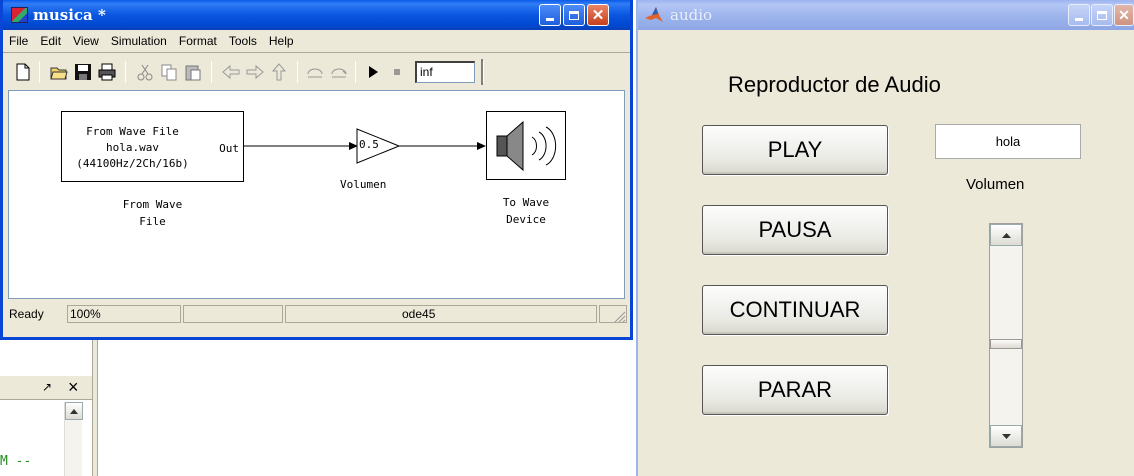 This screenshot has height=476, width=1134. What do you see at coordinates (279, 72) in the screenshot?
I see `up-arrow-icon` at bounding box center [279, 72].